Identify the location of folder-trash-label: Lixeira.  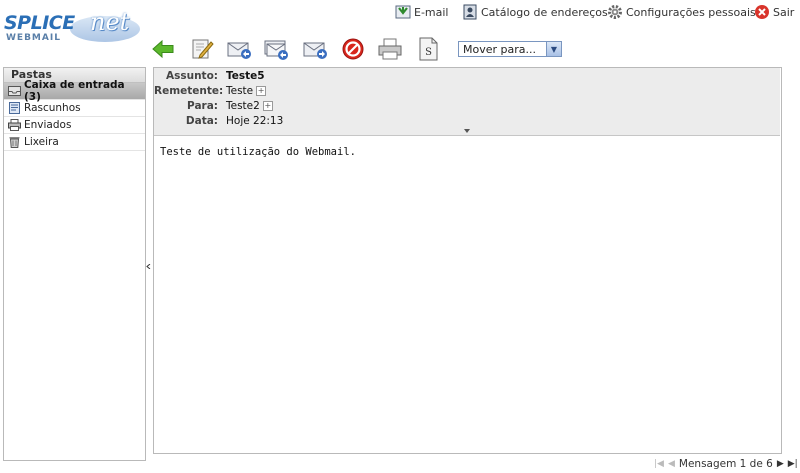
(41, 142).